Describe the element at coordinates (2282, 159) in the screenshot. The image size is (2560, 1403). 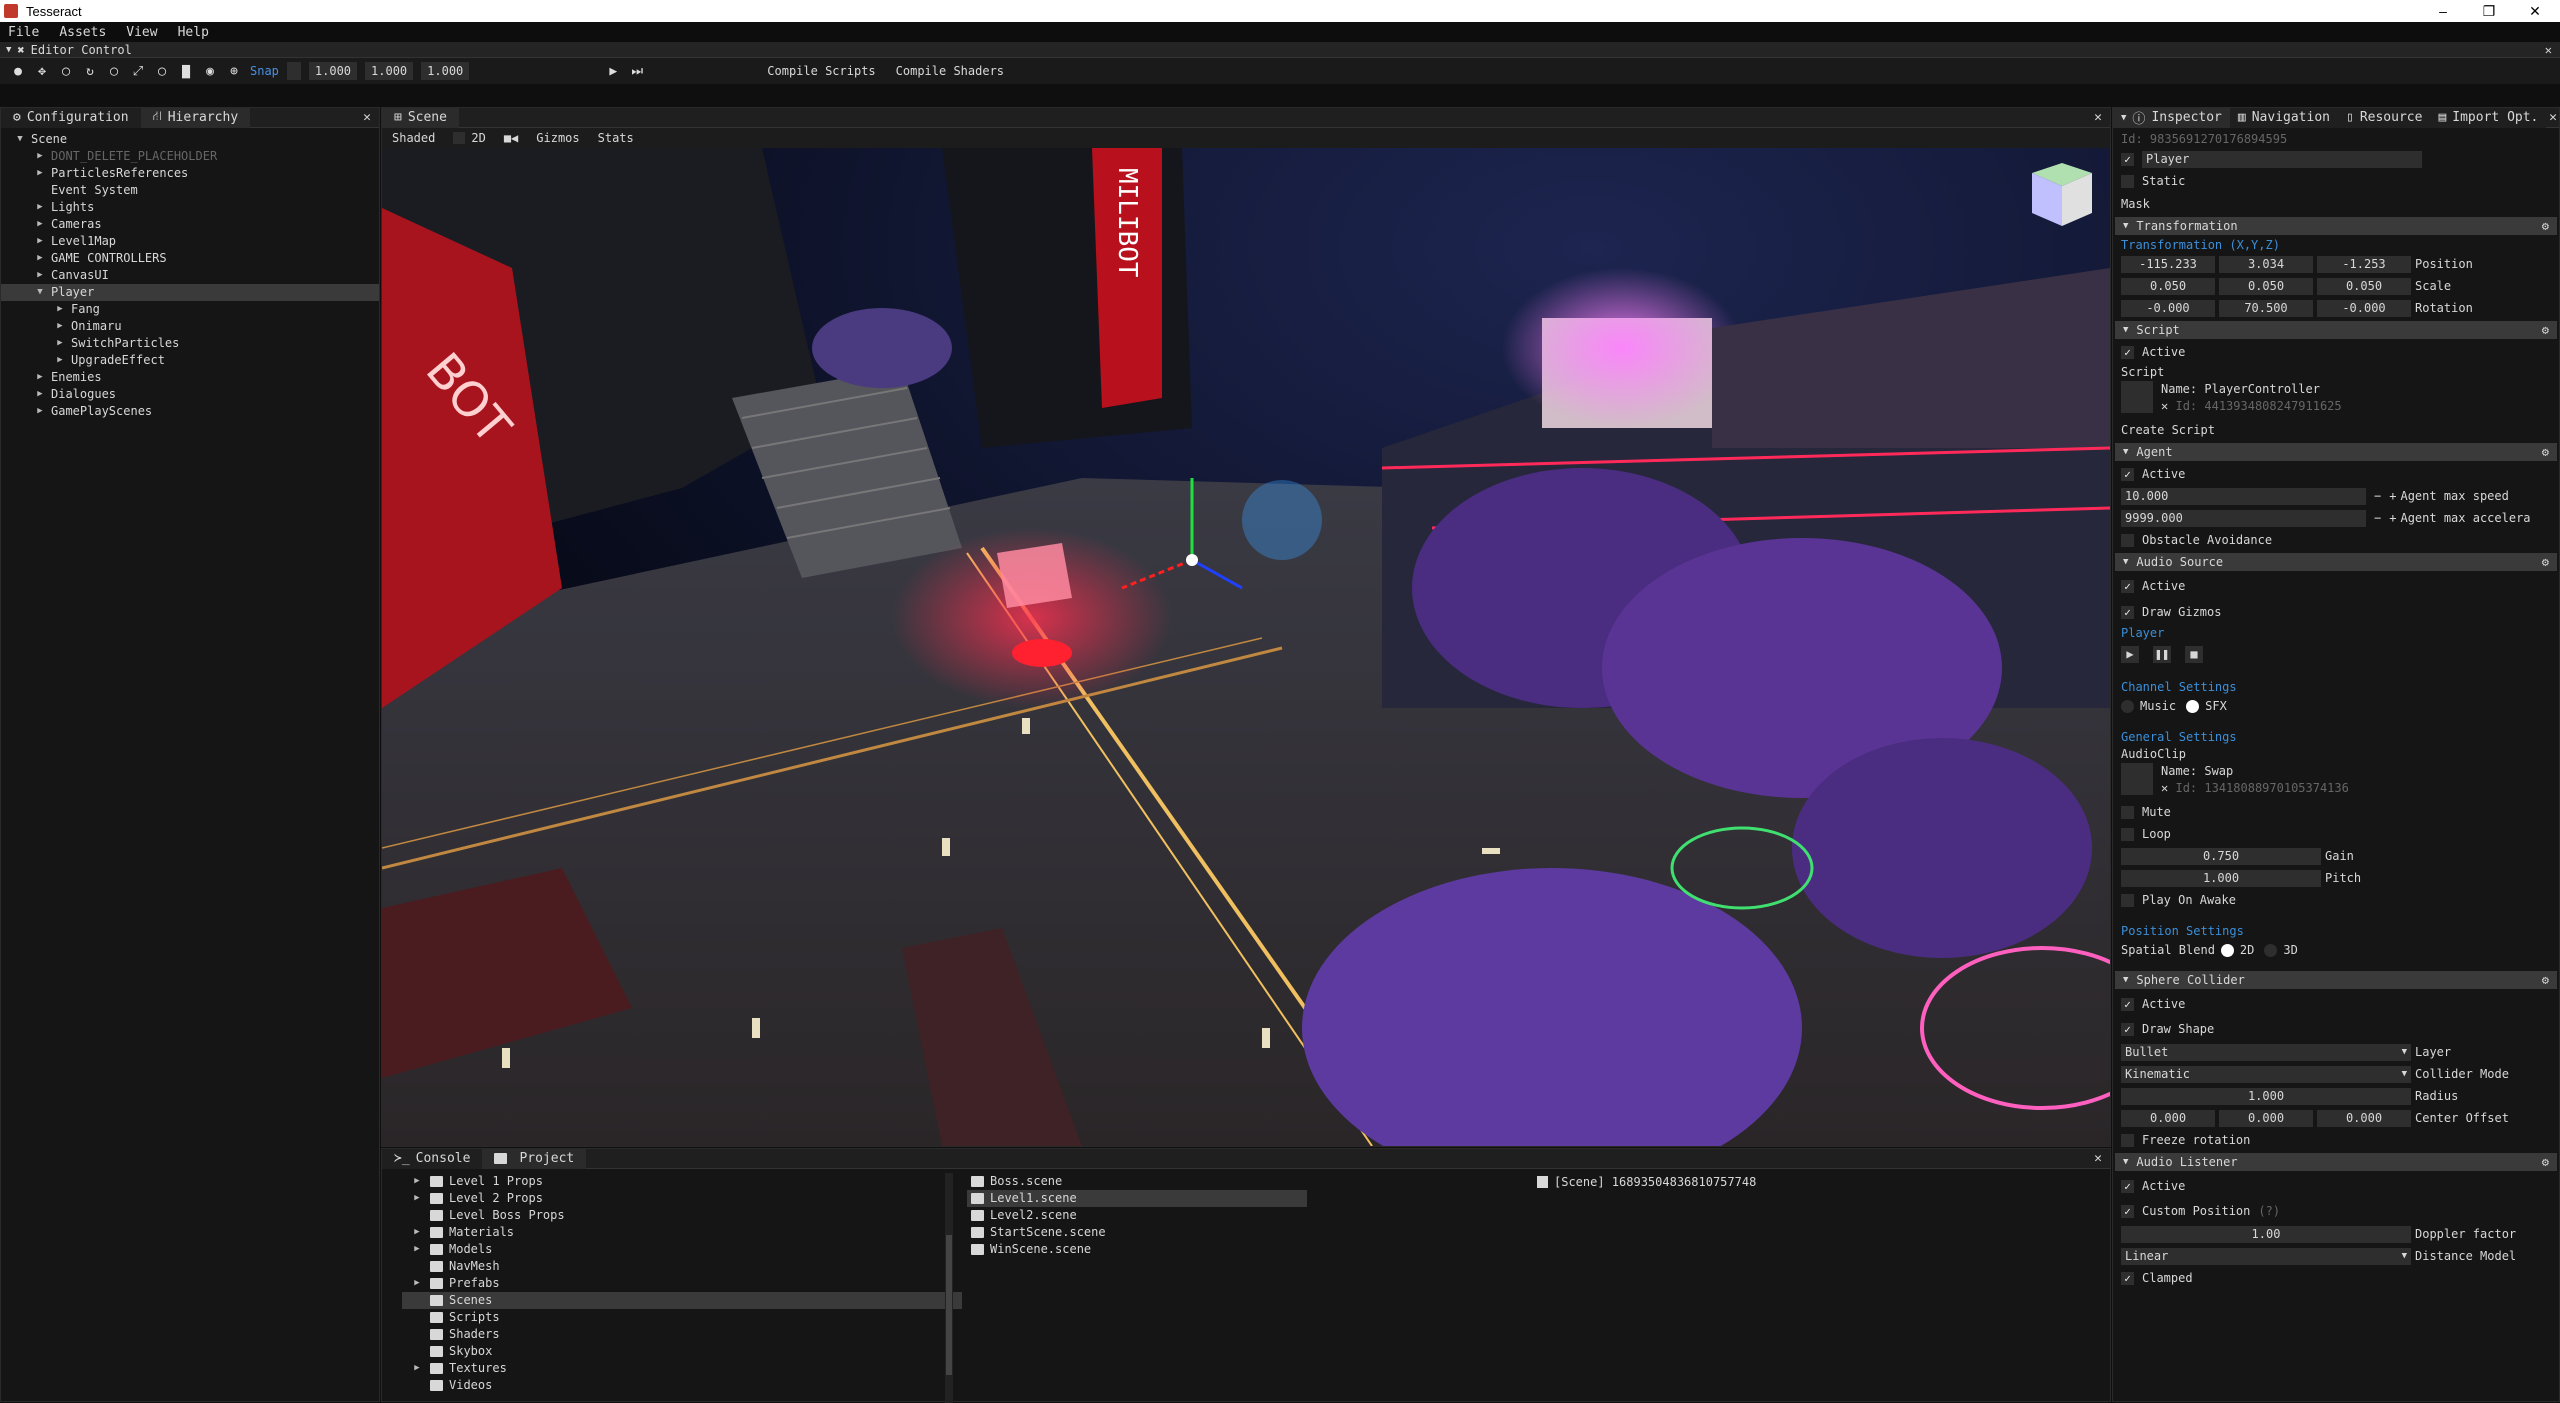
I see `object-name-input: Player` at that location.